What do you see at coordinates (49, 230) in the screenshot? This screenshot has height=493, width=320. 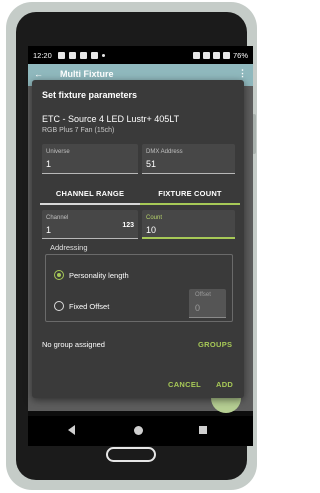 I see `channel-value: 1` at bounding box center [49, 230].